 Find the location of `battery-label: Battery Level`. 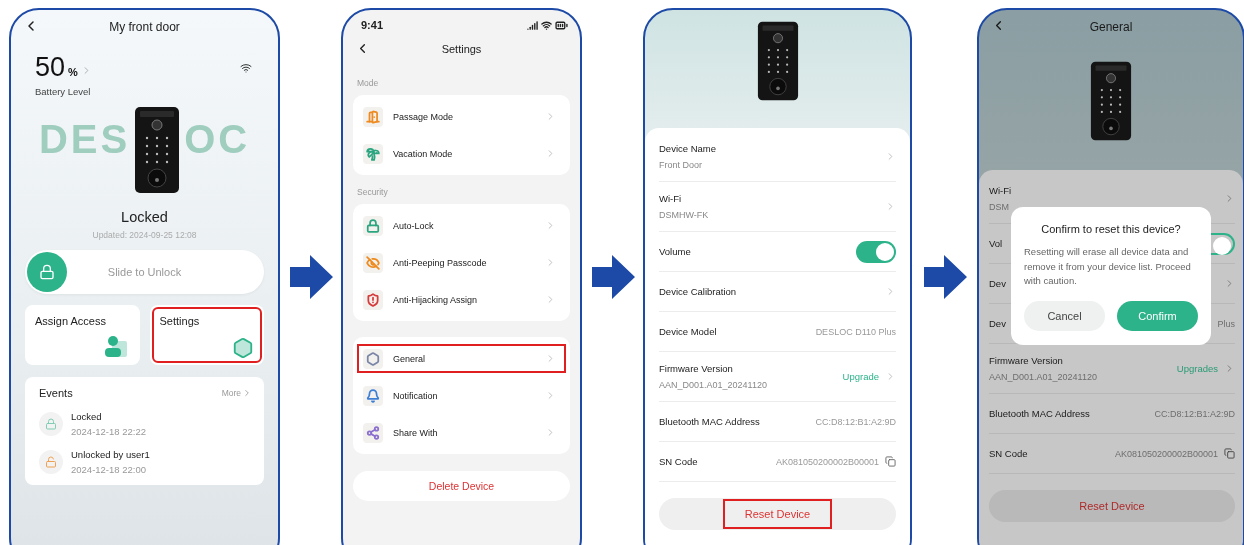

battery-label: Battery Level is located at coordinates (63, 91).